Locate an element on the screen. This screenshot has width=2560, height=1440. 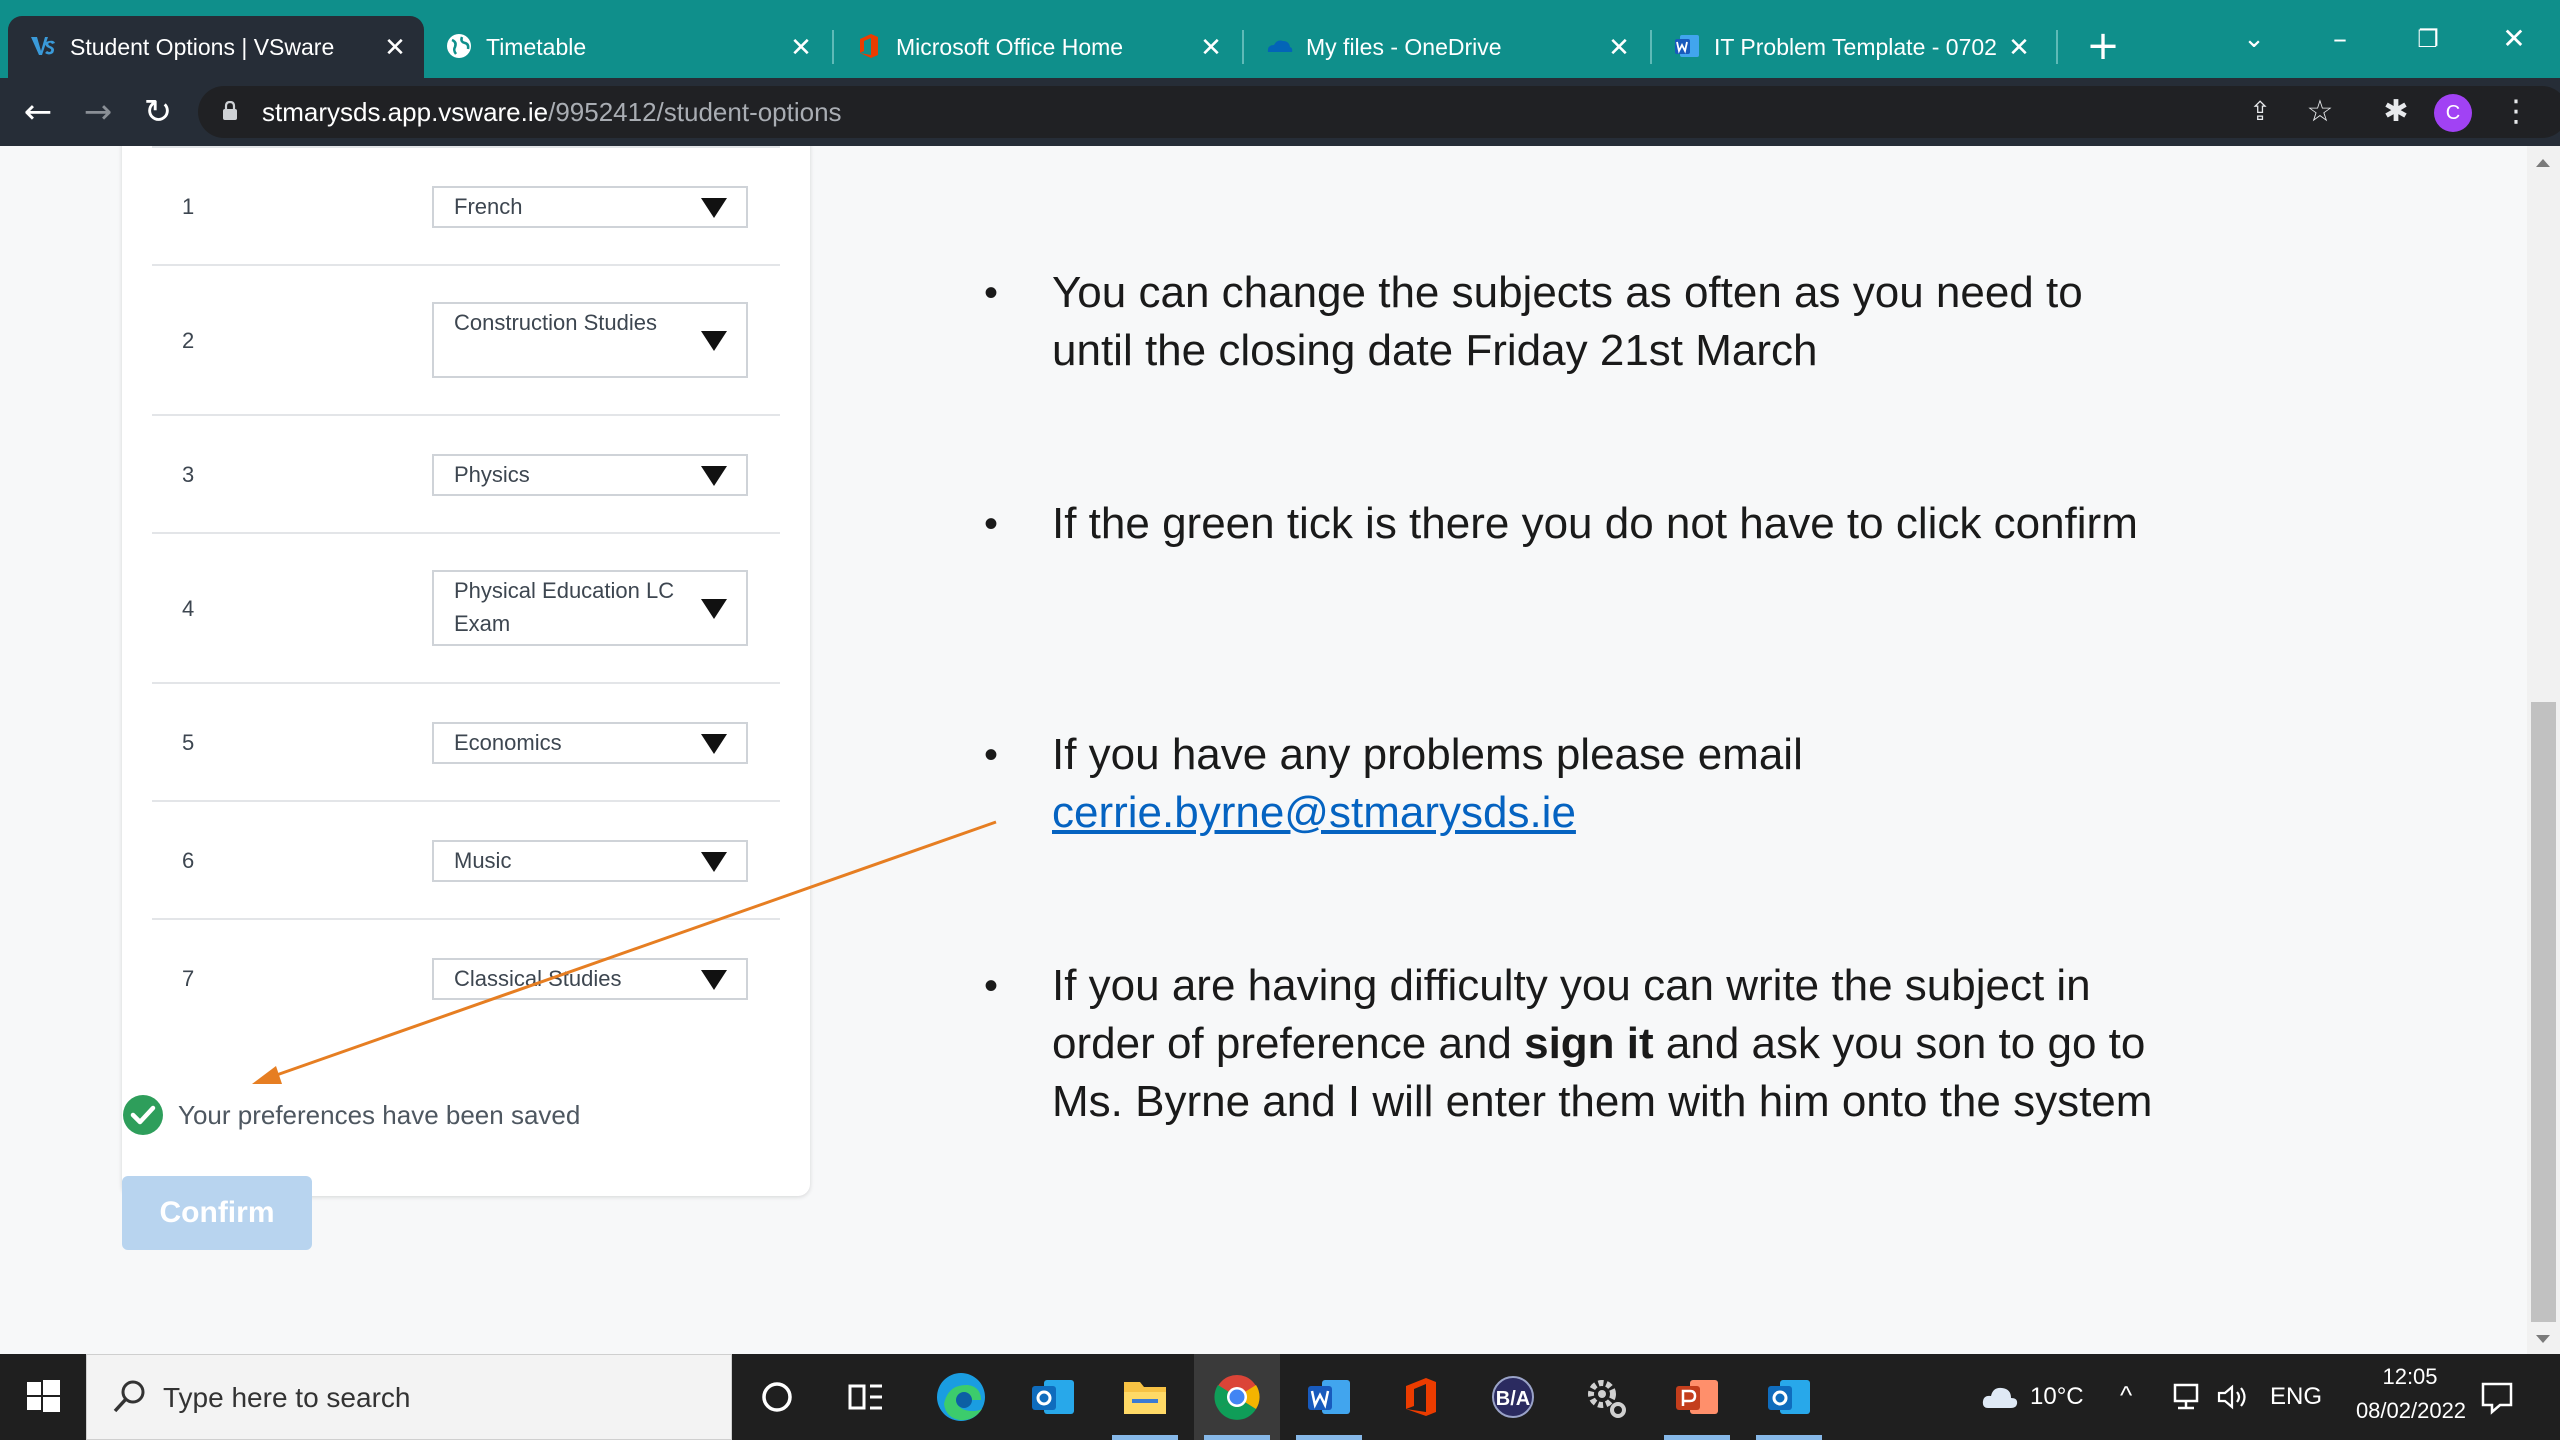
windows-logo-icon is located at coordinates (43, 1396).